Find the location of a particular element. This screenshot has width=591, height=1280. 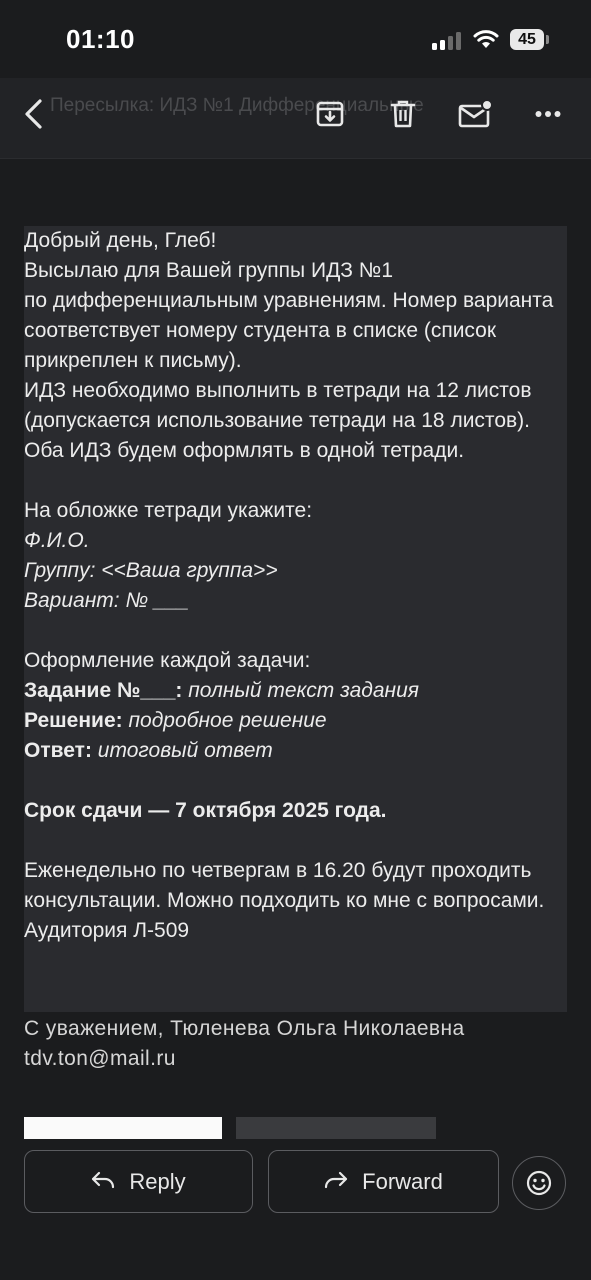

bottom-action-bar: Reply Forward is located at coordinates (295, 1210).